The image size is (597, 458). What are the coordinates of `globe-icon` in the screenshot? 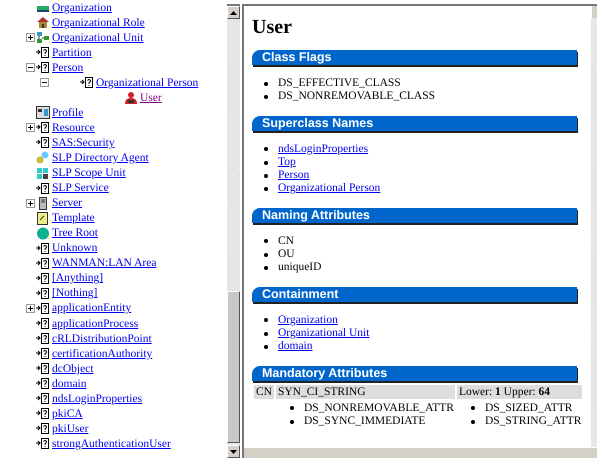 It's located at (43, 233).